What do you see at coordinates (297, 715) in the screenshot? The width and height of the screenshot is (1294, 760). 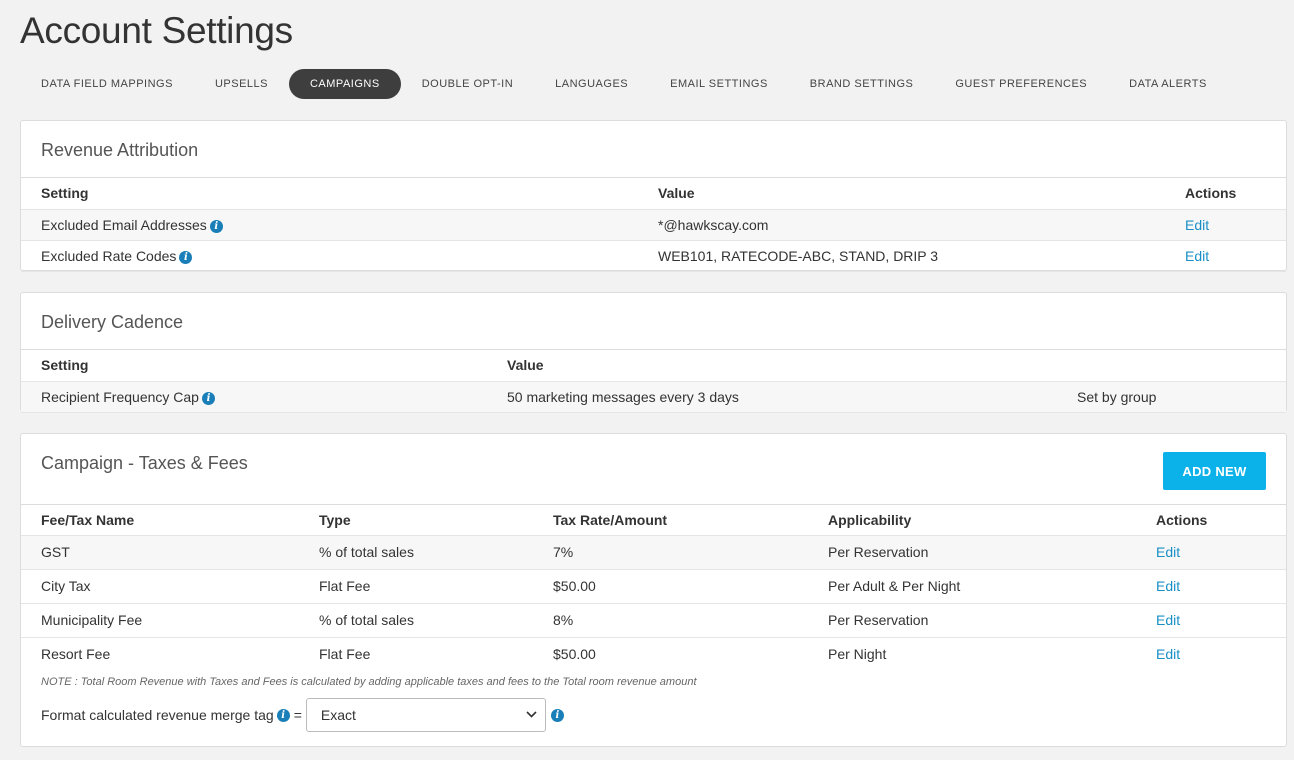 I see `equals-sign: =` at bounding box center [297, 715].